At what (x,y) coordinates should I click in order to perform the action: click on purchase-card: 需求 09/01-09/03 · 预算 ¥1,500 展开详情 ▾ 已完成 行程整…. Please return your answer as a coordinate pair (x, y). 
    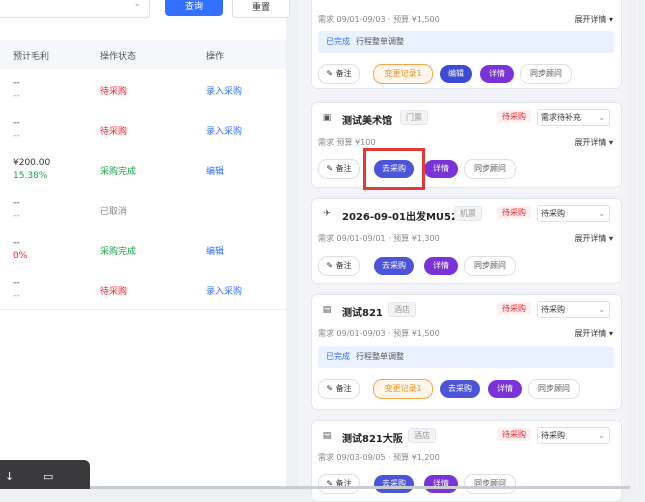
    Looking at the image, I should click on (466, 44).